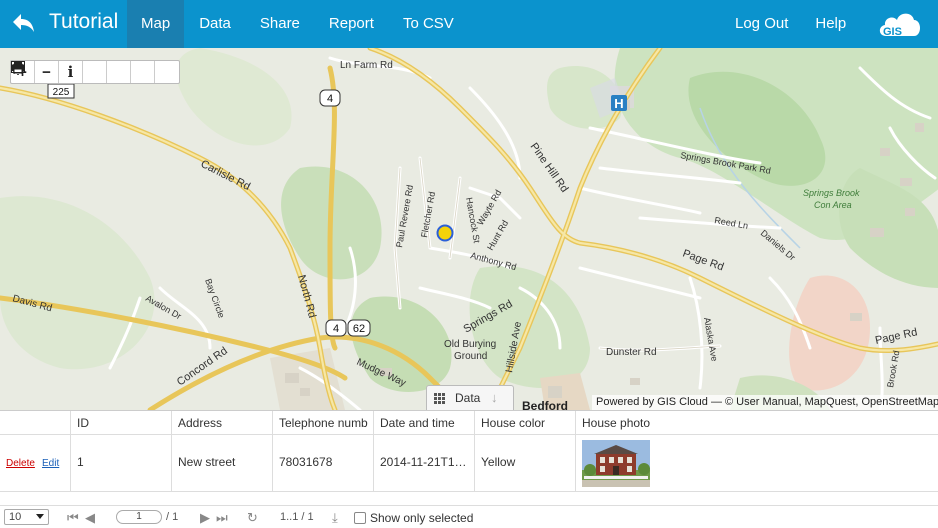 This screenshot has height=528, width=938. What do you see at coordinates (756, 423) in the screenshot?
I see `col-house-photo: House photo` at bounding box center [756, 423].